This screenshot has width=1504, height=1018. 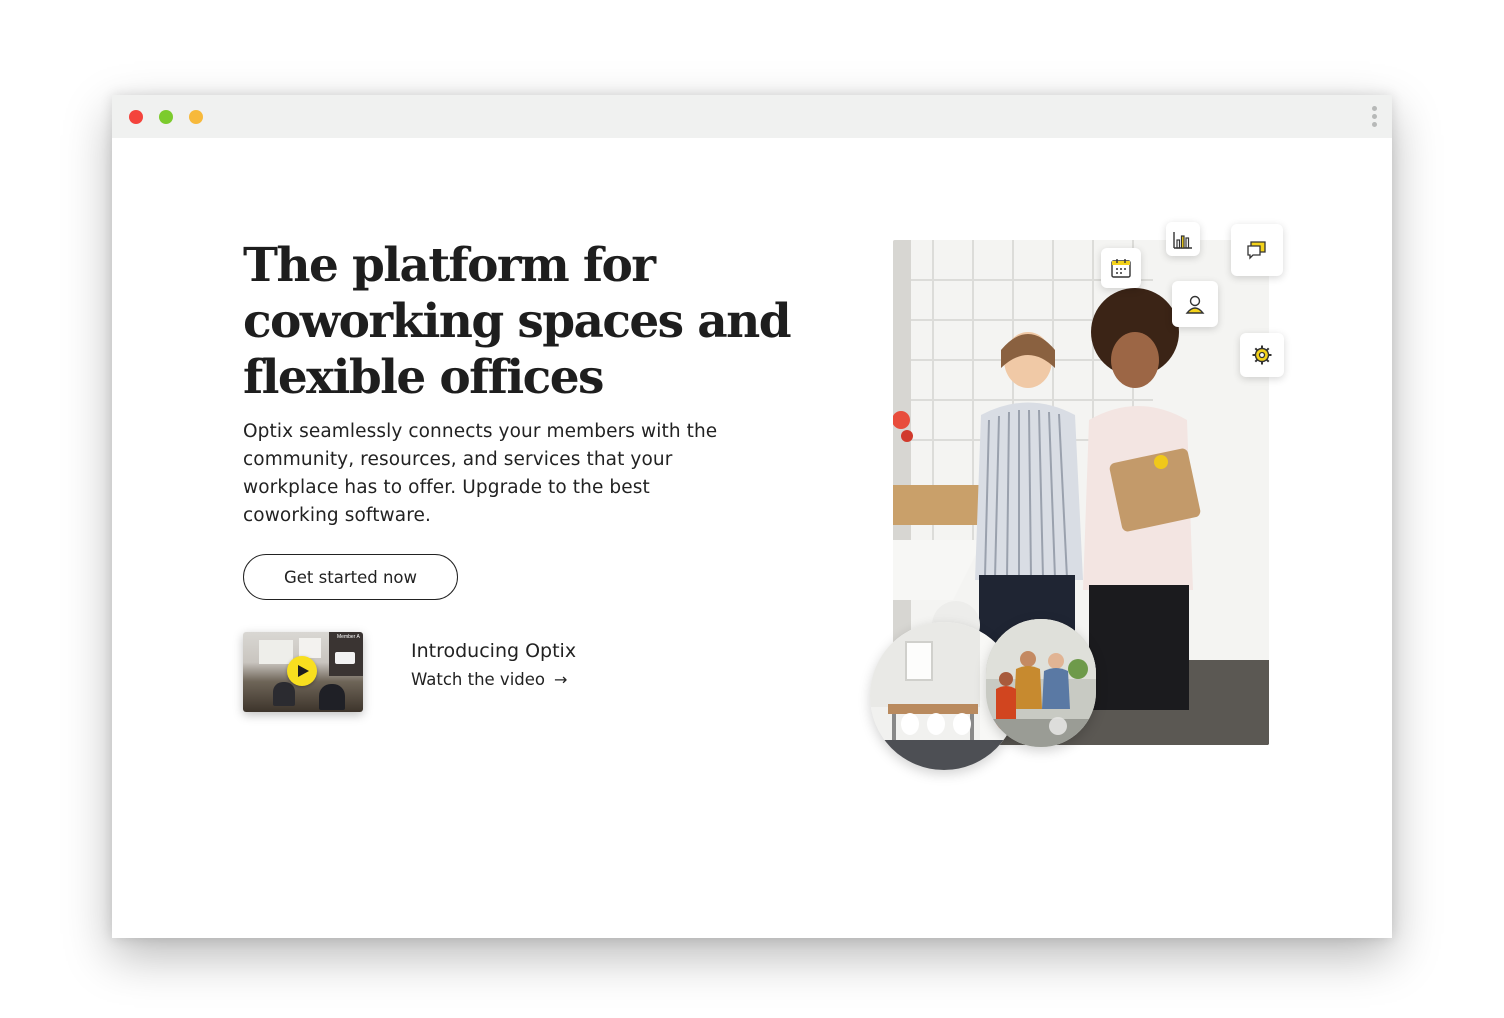 What do you see at coordinates (449, 265) in the screenshot?
I see `headline-line: The platform for` at bounding box center [449, 265].